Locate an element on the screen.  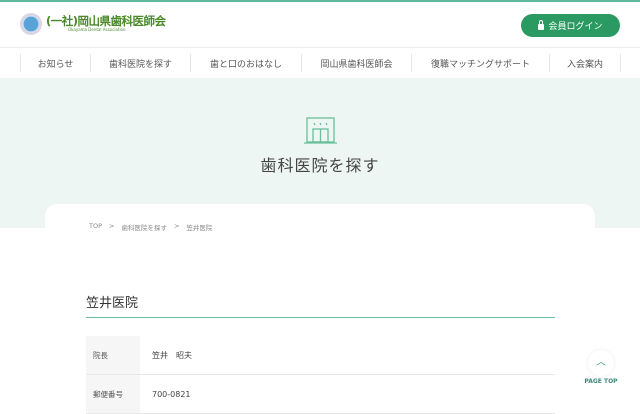
table-row: 郵便番号 700-0821 is located at coordinates (320, 394).